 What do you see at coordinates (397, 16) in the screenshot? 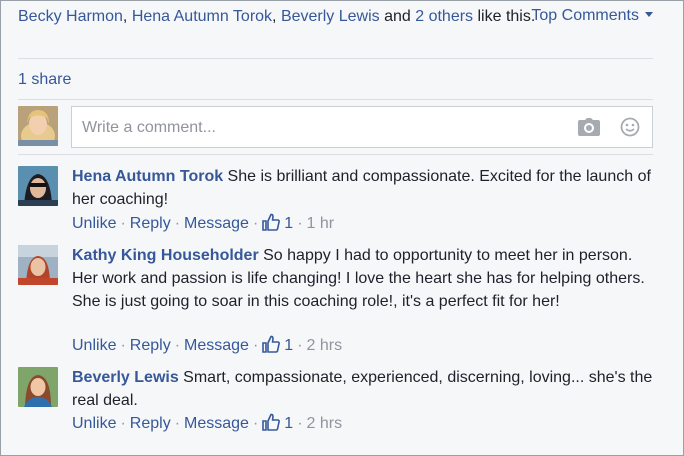
I see `likes-and-text: and` at bounding box center [397, 16].